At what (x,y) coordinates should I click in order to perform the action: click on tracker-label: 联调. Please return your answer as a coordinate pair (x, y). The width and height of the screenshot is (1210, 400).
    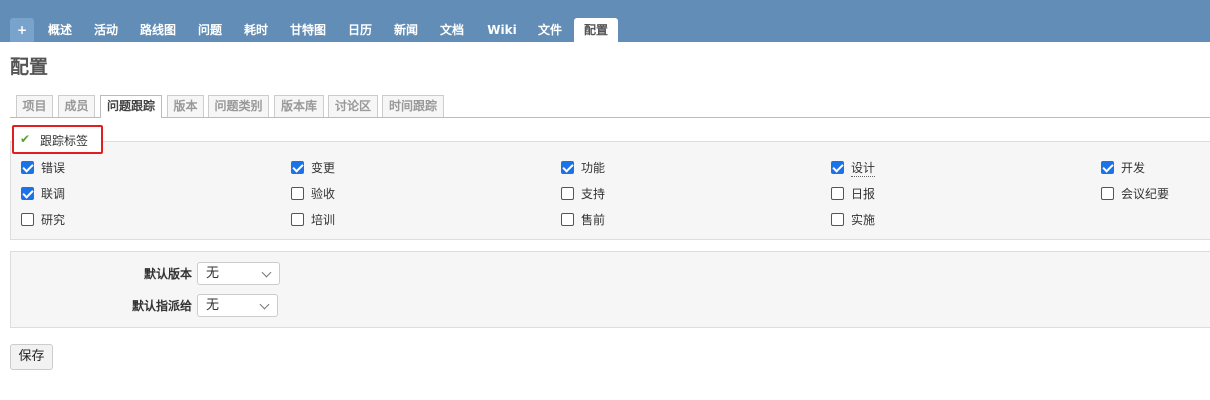
    Looking at the image, I should click on (53, 194).